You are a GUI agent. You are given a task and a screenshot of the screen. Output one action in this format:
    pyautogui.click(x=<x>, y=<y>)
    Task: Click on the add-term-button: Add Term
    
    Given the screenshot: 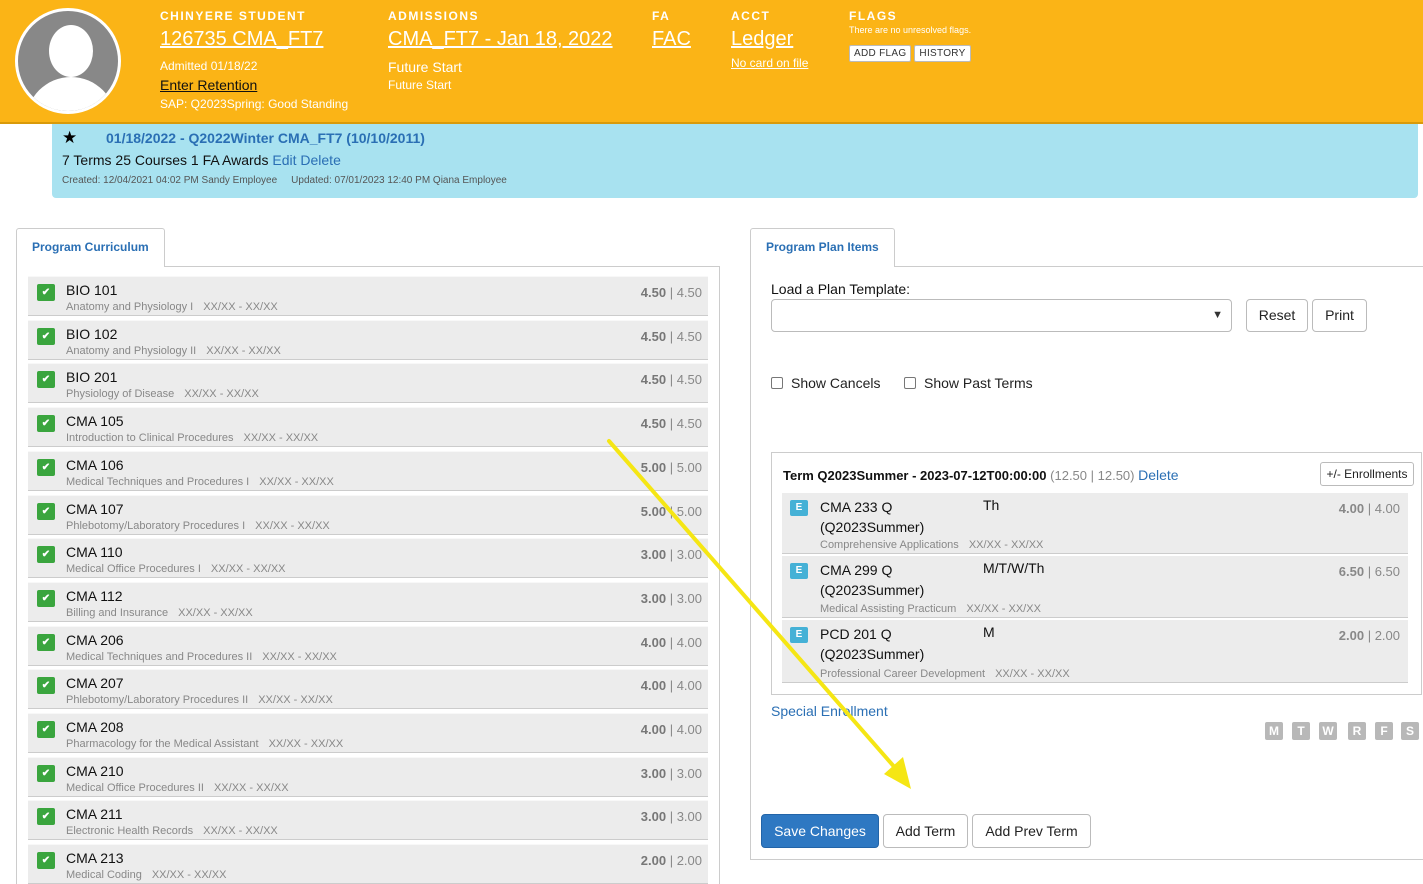 What is the action you would take?
    pyautogui.click(x=925, y=831)
    